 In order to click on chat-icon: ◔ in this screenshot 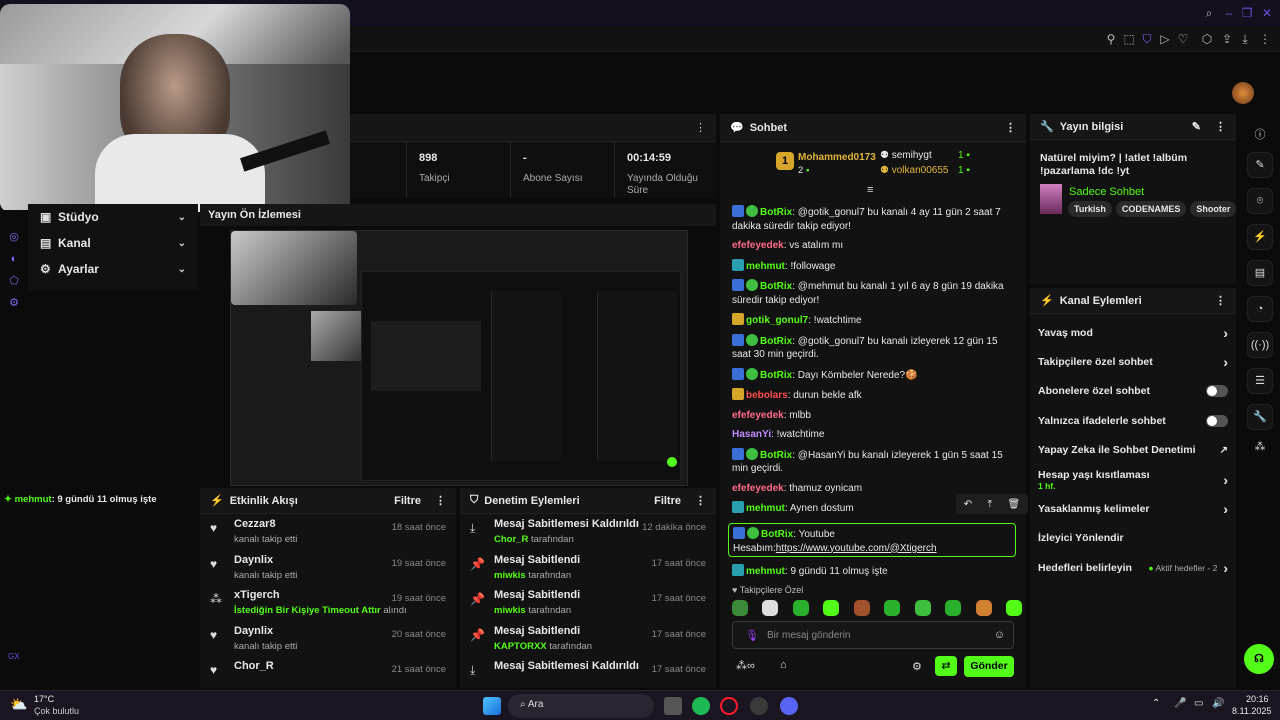, I will do `click(1260, 309)`.